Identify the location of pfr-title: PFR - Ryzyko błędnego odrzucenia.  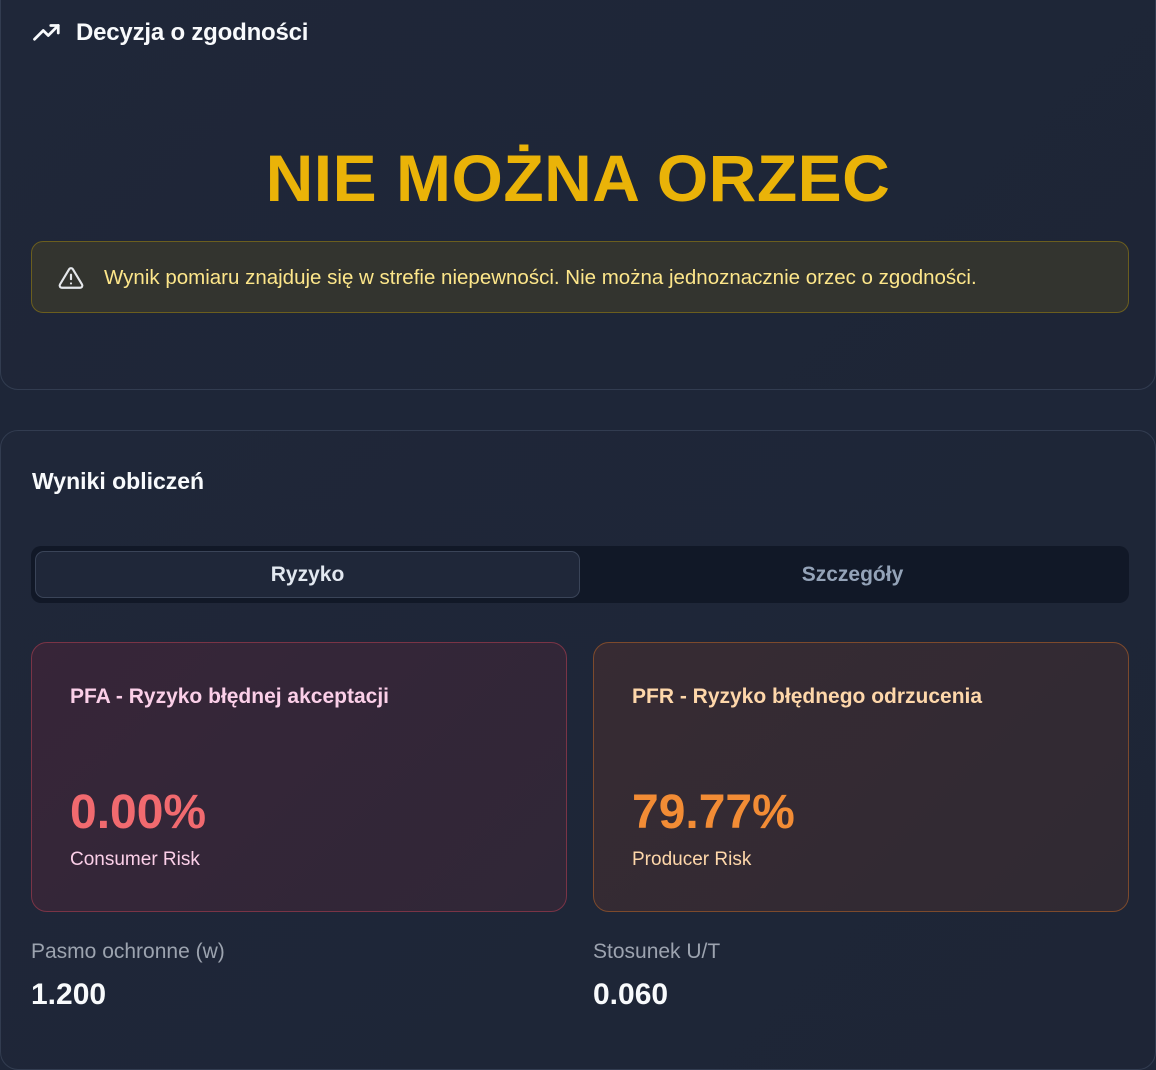
(807, 696).